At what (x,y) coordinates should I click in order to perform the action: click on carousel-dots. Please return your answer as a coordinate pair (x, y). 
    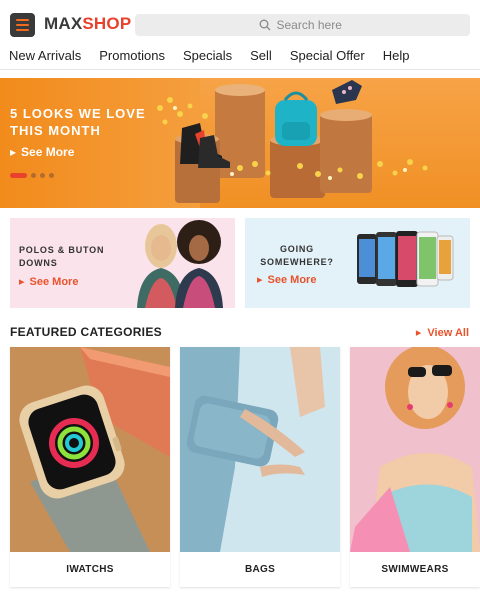
    Looking at the image, I should click on (32, 175).